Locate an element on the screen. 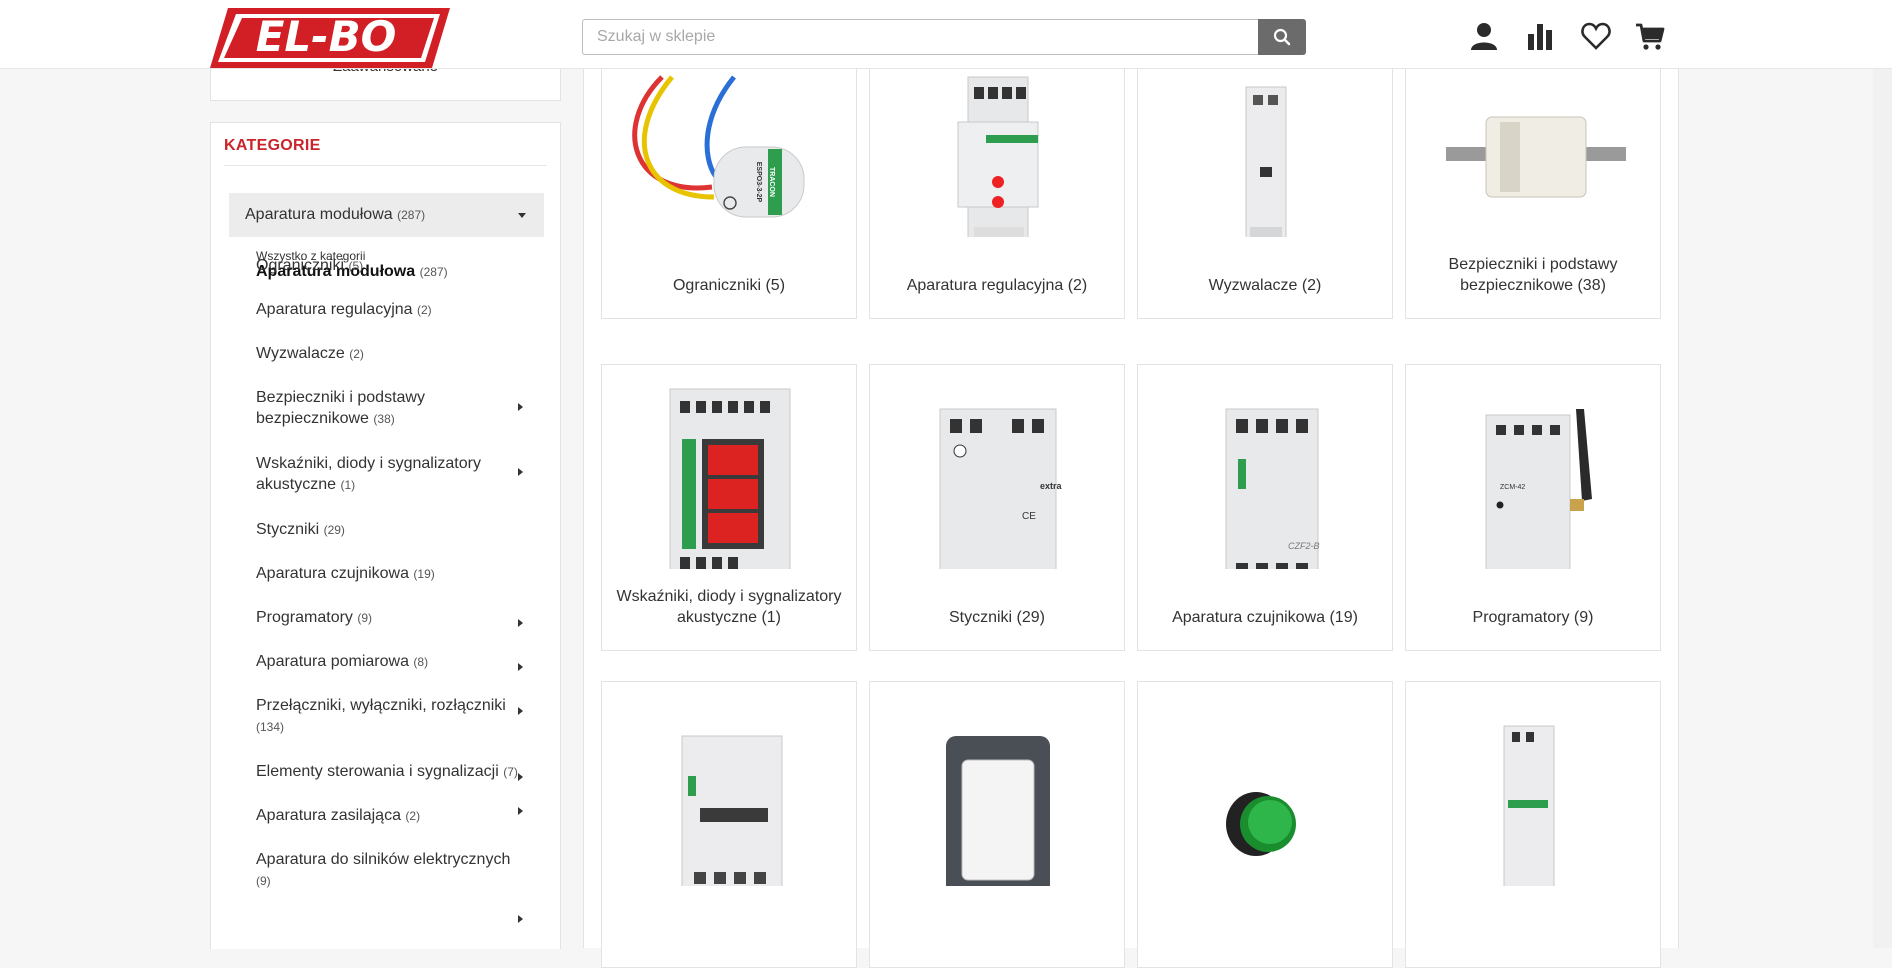  category-card-pomiarowa is located at coordinates (729, 824).